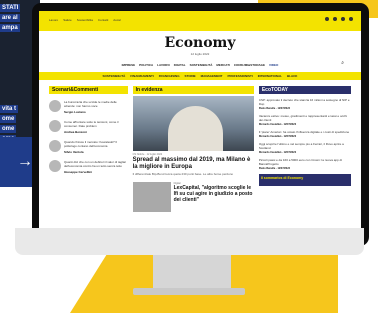  Describe the element at coordinates (67, 20) in the screenshot. I see `top-nav-item: Salute` at that location.